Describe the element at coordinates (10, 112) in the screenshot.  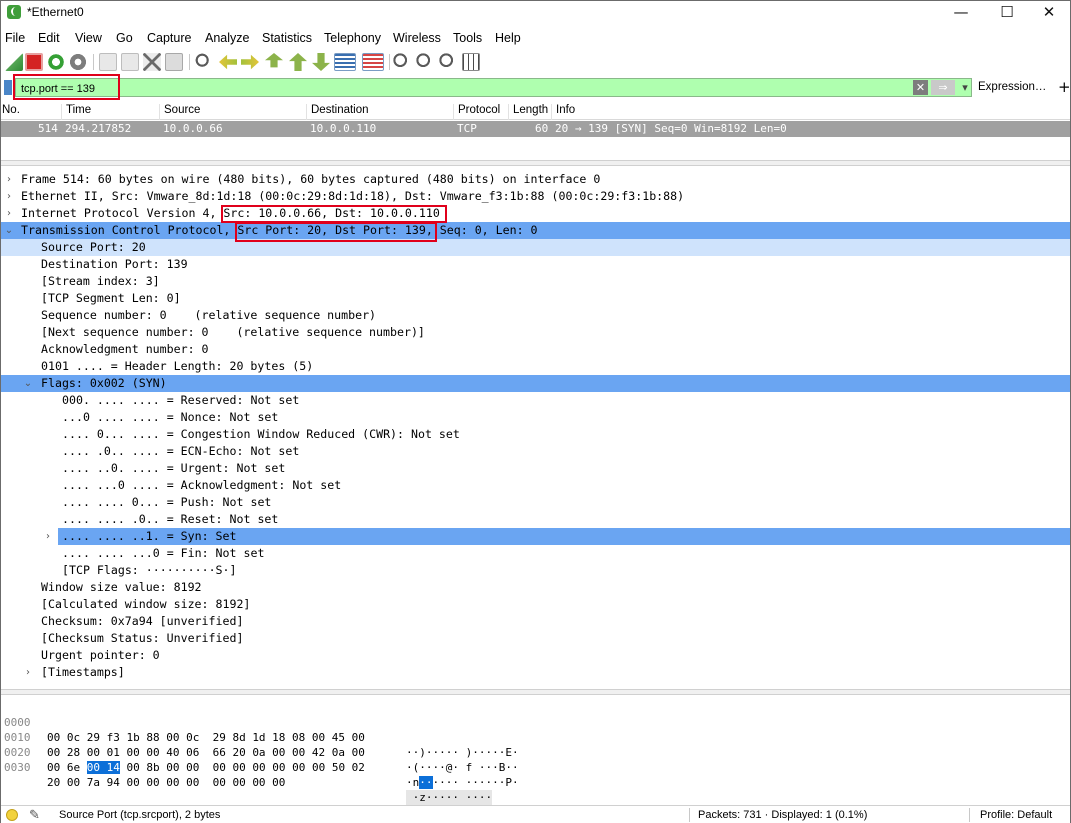
I see `column-no: No.` at that location.